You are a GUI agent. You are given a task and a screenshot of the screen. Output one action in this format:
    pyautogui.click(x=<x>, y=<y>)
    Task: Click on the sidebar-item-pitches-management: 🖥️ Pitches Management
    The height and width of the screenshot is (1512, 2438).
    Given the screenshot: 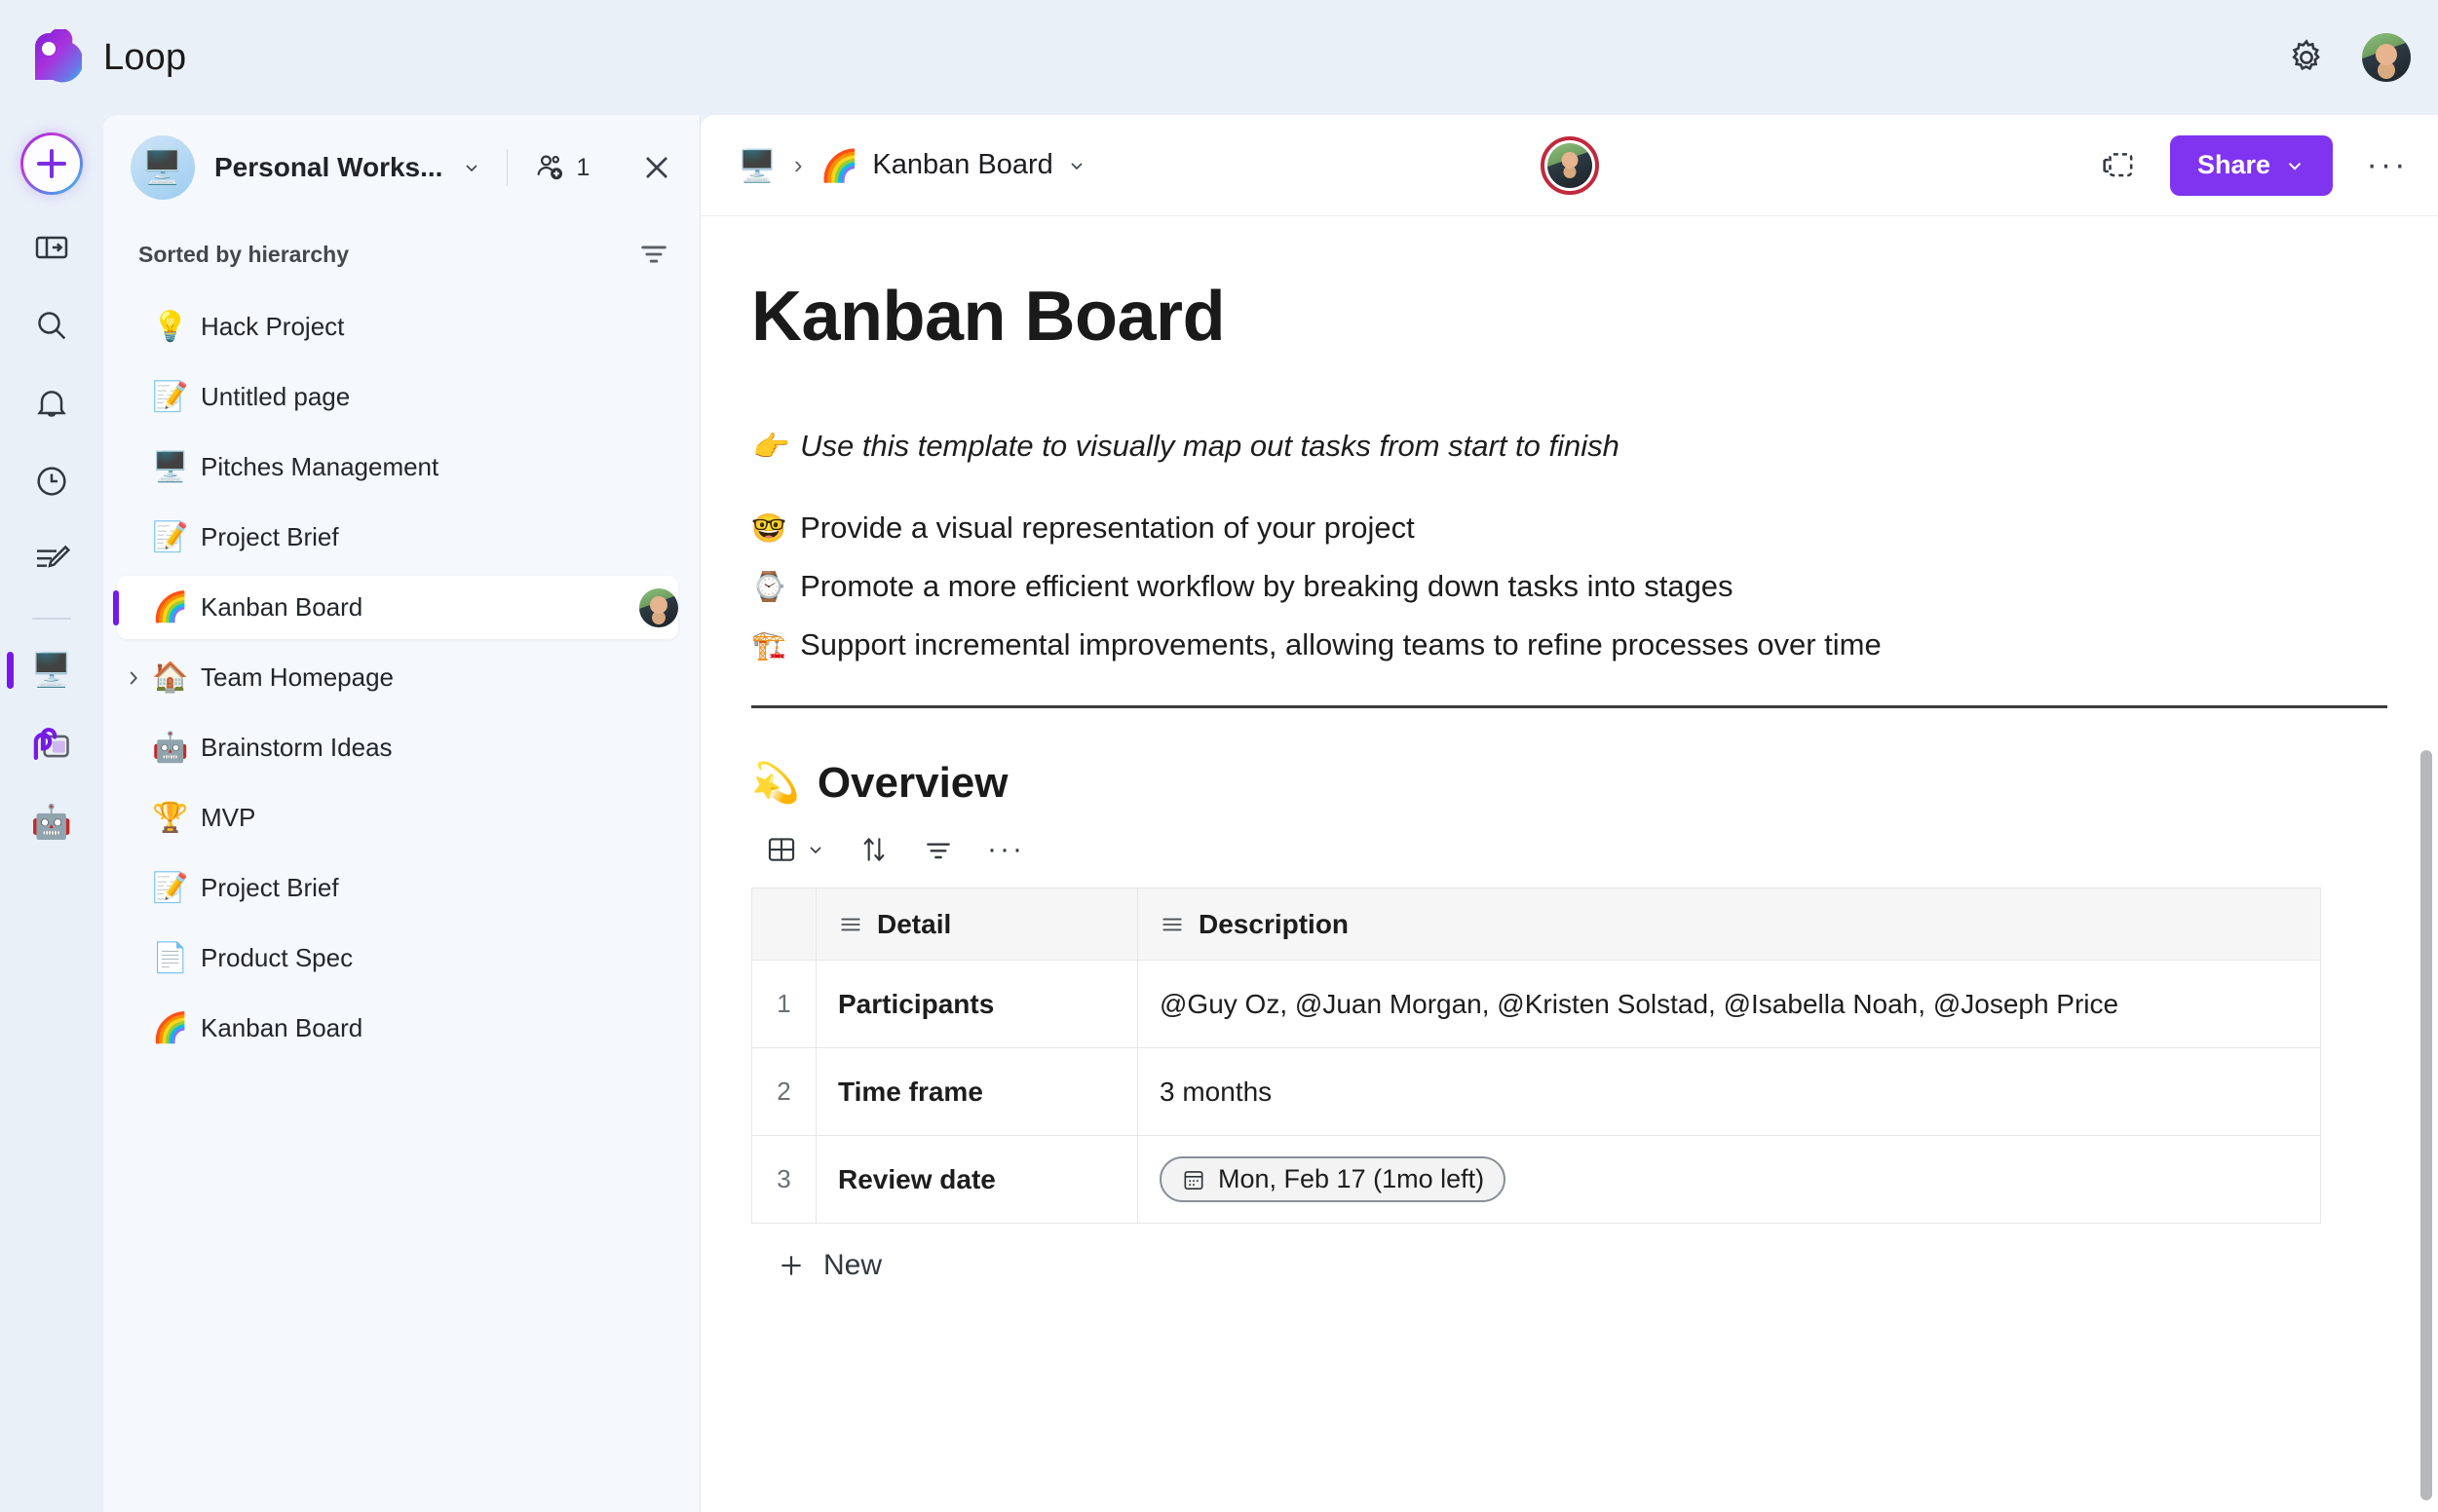 What is the action you would take?
    pyautogui.click(x=398, y=467)
    